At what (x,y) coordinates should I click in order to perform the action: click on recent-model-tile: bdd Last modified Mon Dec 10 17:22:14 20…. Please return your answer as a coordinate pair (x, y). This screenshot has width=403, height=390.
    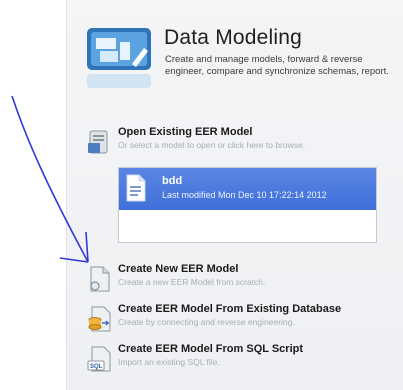
    Looking at the image, I should click on (247, 189).